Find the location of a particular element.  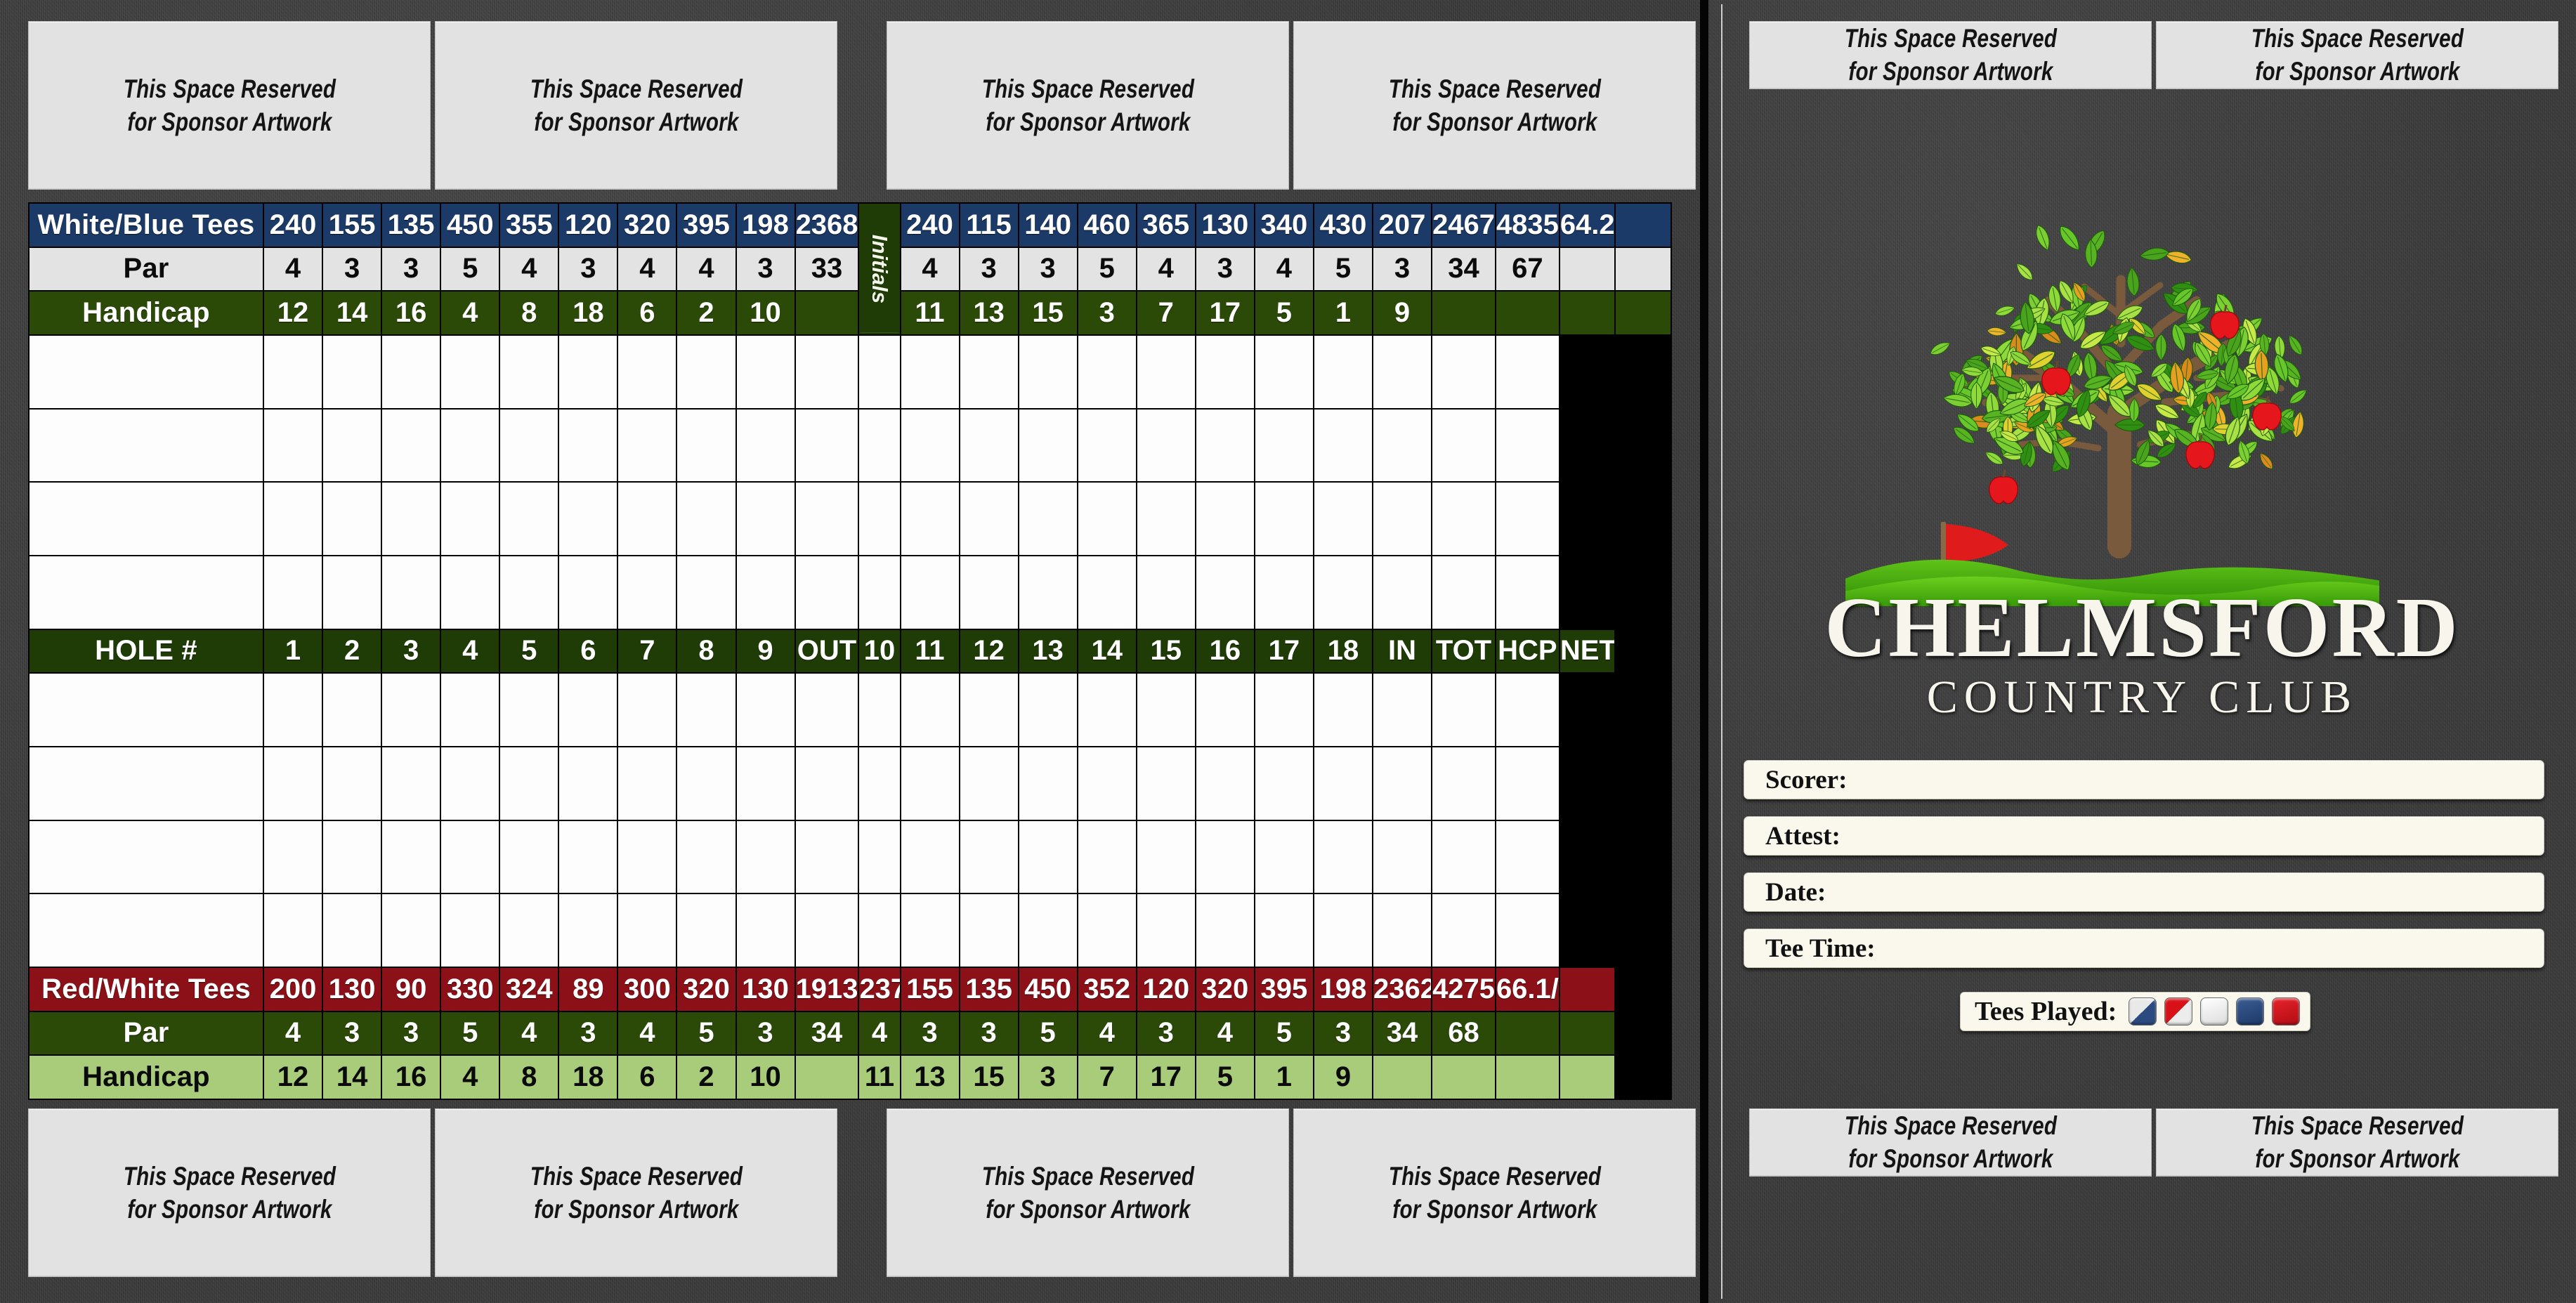

scorer-field: Scorer: is located at coordinates (2144, 779).